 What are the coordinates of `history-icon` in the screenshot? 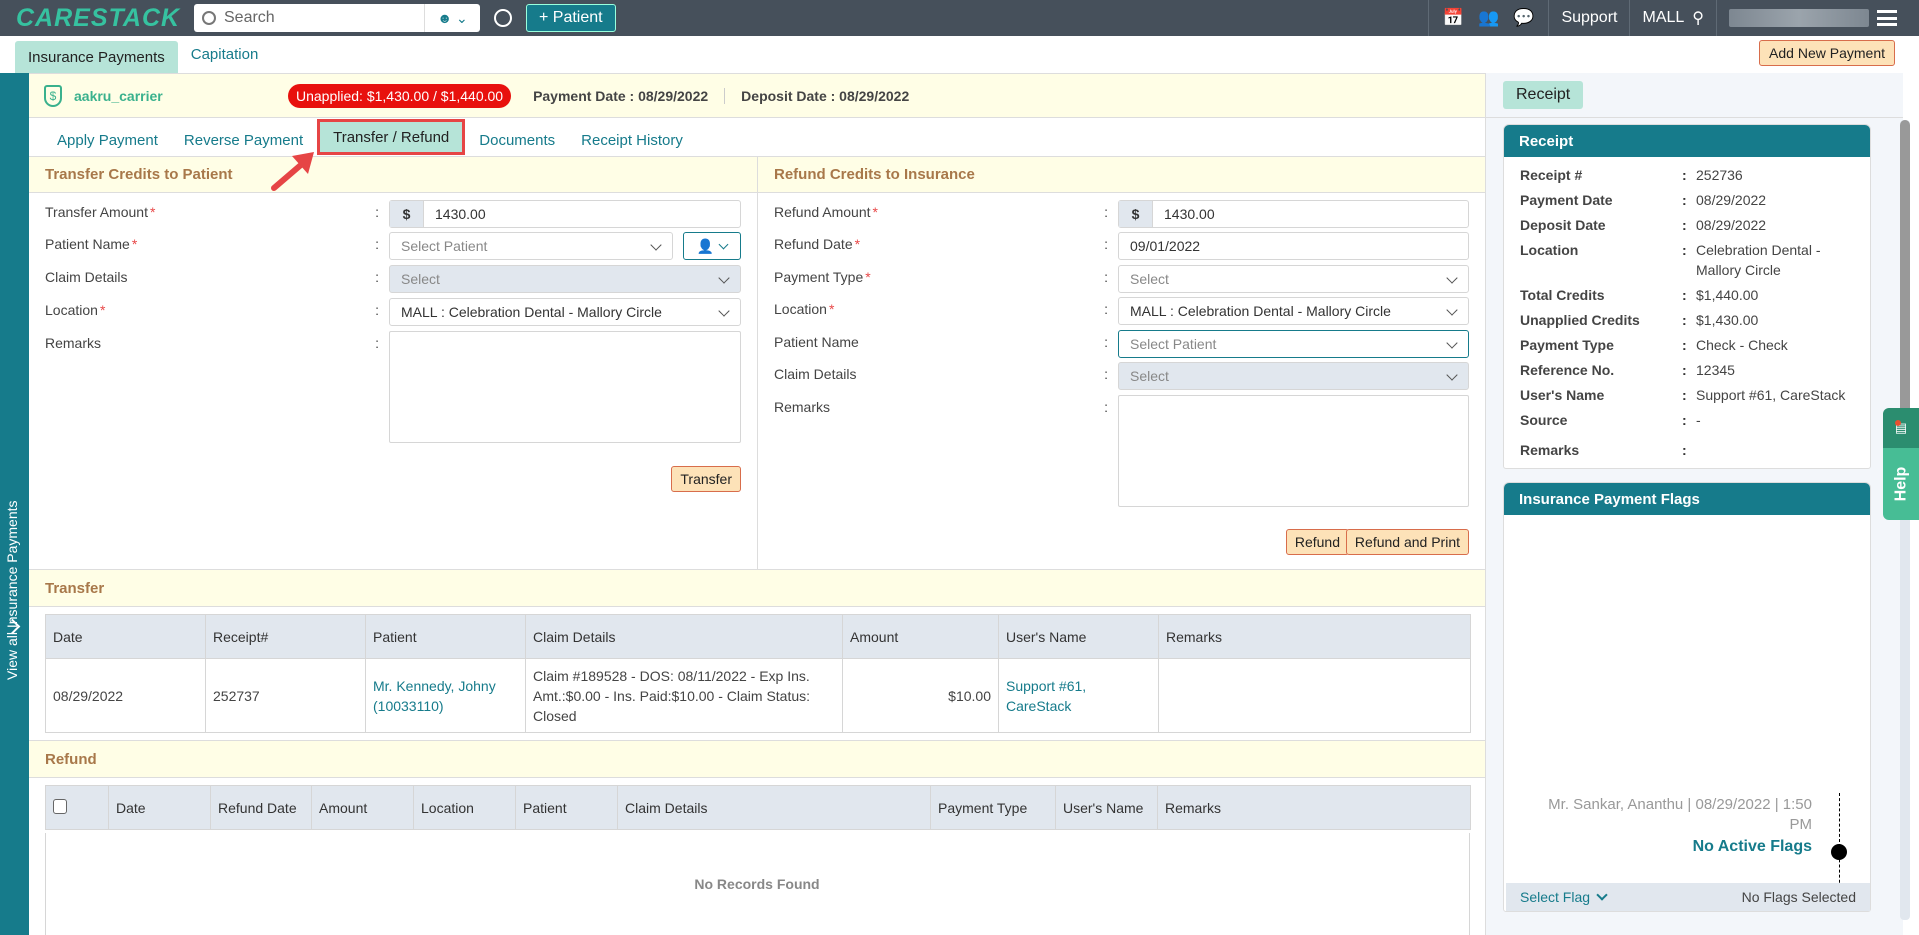 It's located at (503, 18).